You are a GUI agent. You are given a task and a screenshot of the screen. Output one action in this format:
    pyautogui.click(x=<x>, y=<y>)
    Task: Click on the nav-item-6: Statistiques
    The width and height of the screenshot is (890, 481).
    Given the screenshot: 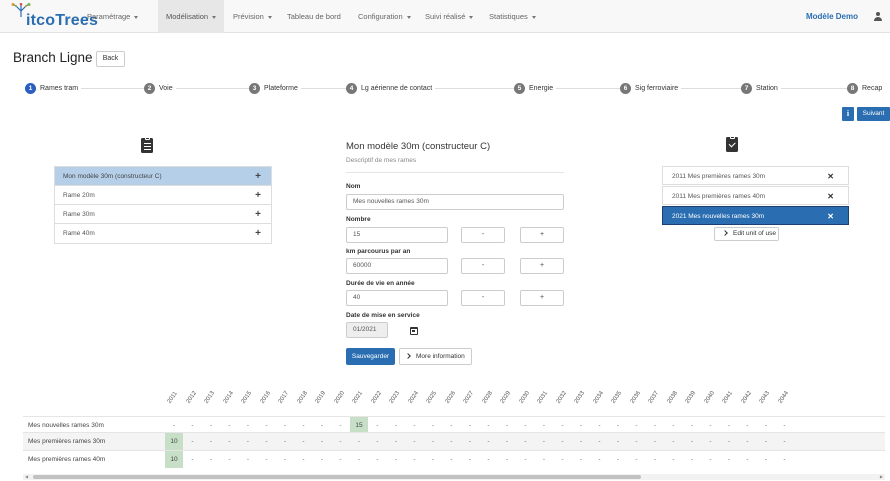 What is the action you would take?
    pyautogui.click(x=512, y=16)
    